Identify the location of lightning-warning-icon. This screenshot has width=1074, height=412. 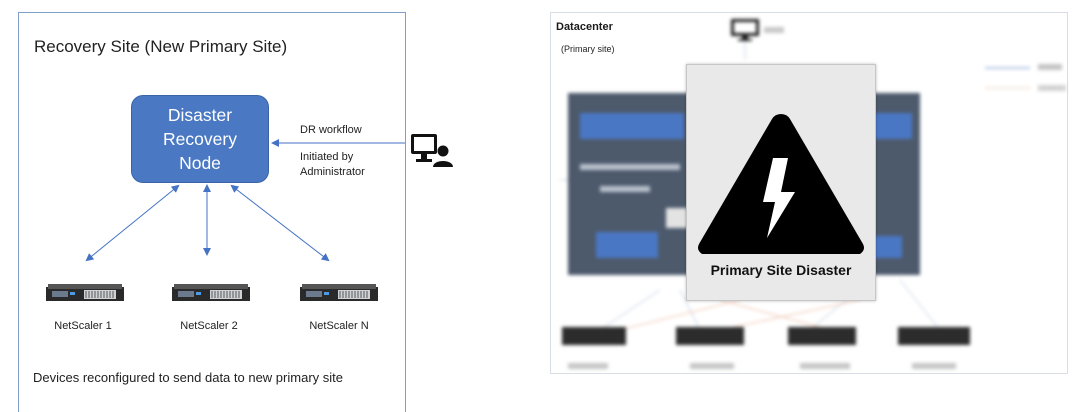
(781, 184).